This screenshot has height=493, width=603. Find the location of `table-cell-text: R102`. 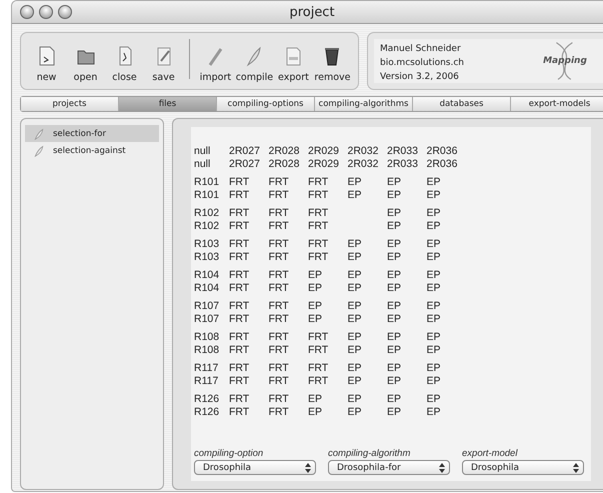

table-cell-text: R102 is located at coordinates (207, 213).